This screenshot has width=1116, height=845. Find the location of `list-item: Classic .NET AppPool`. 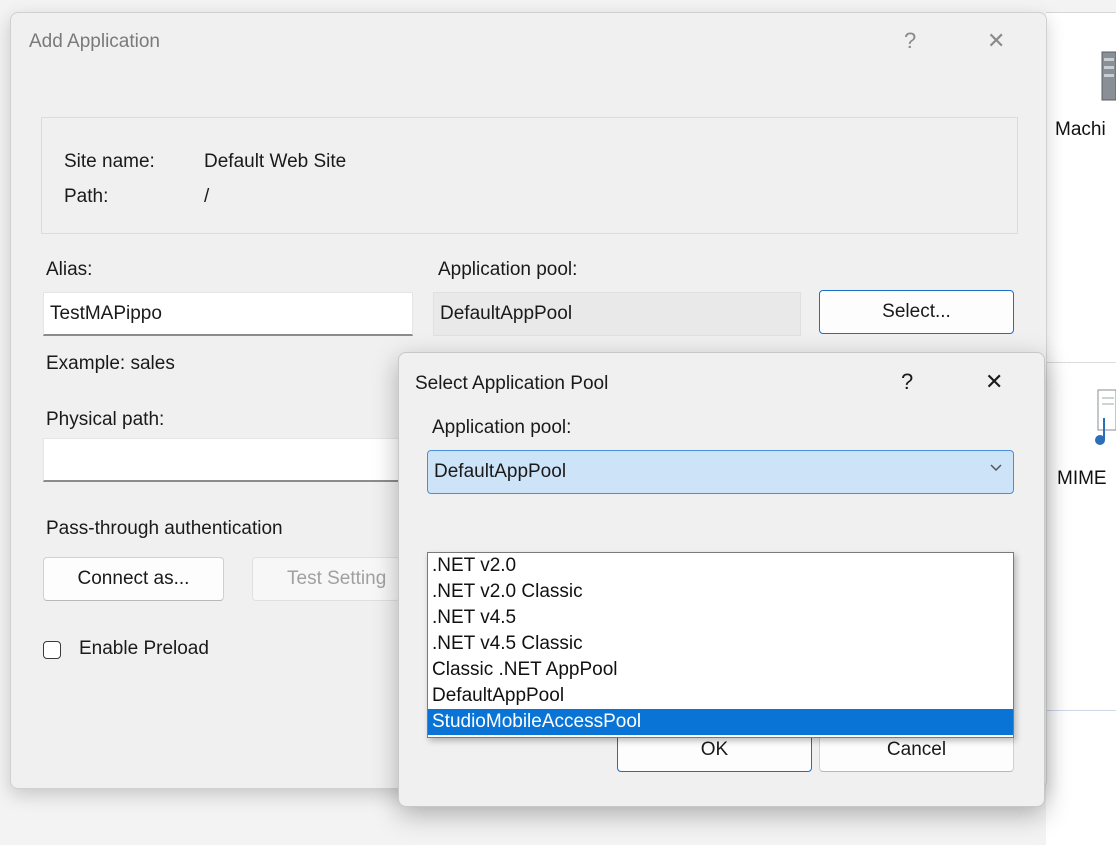

list-item: Classic .NET AppPool is located at coordinates (720, 670).